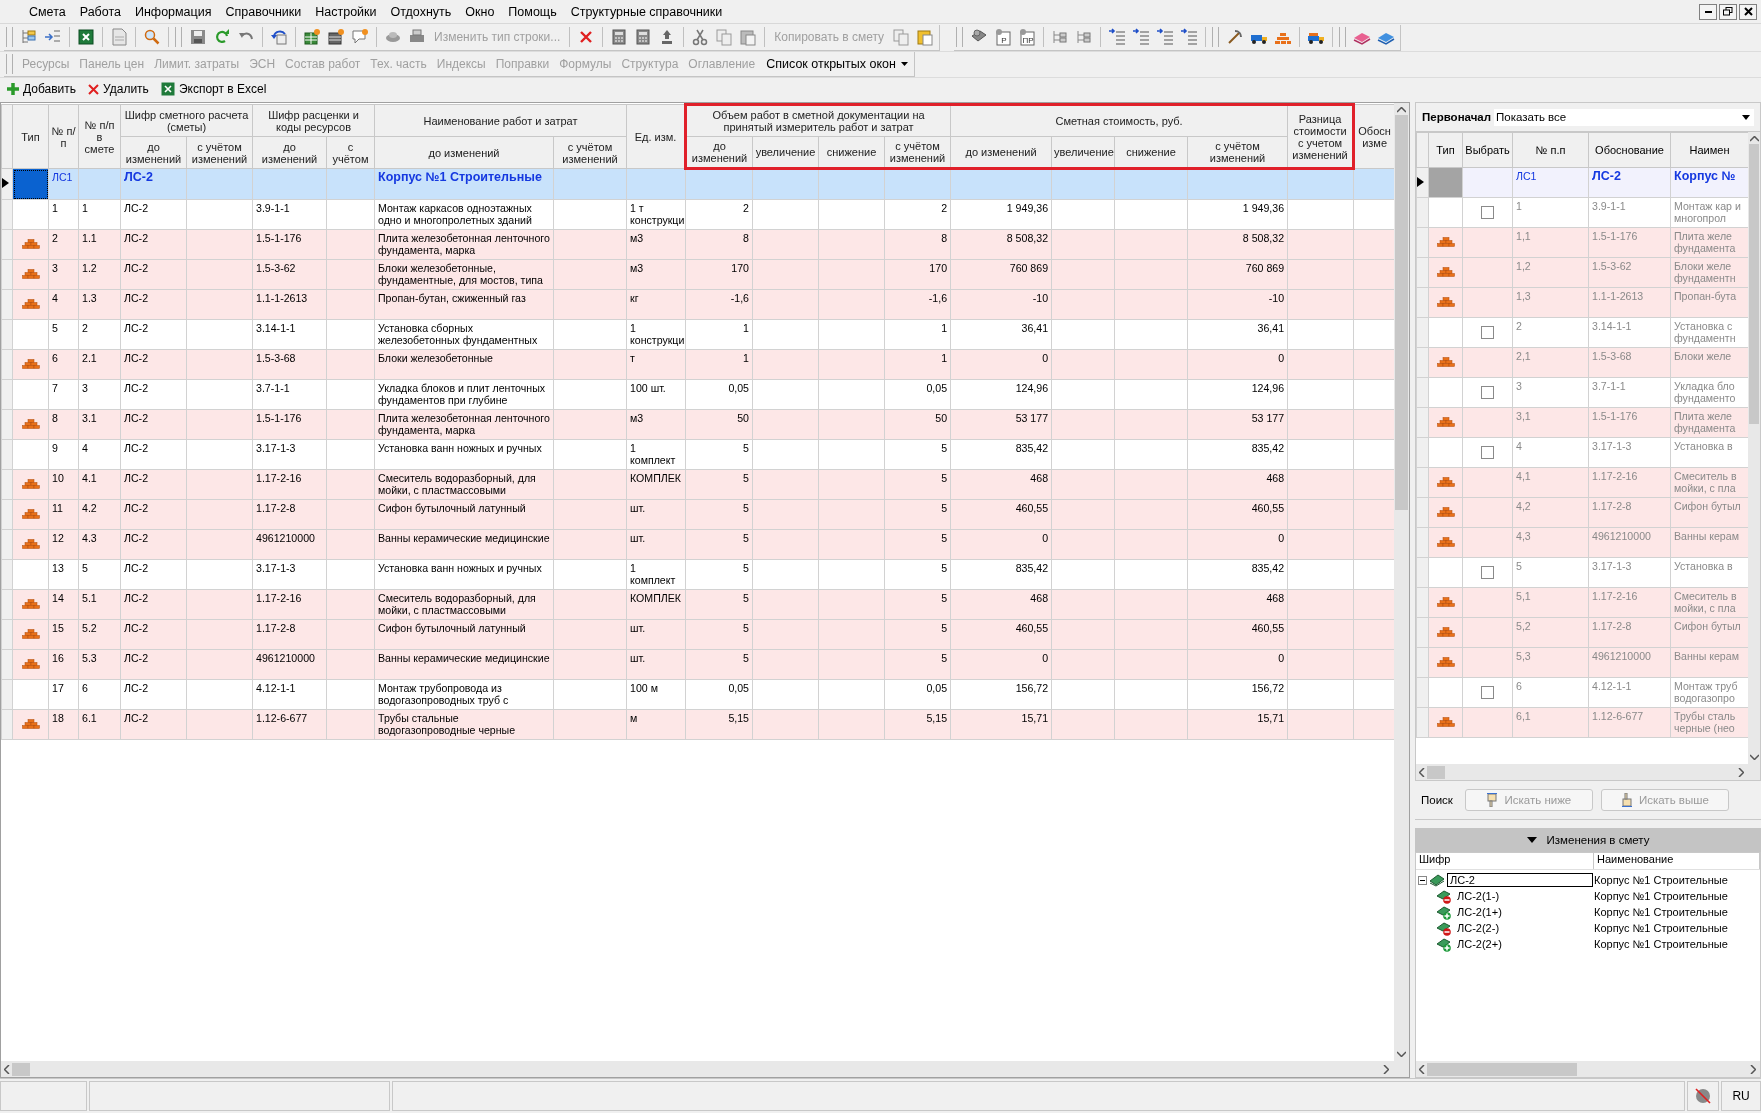  Describe the element at coordinates (42, 89) in the screenshot. I see `add-button: Добавить` at that location.